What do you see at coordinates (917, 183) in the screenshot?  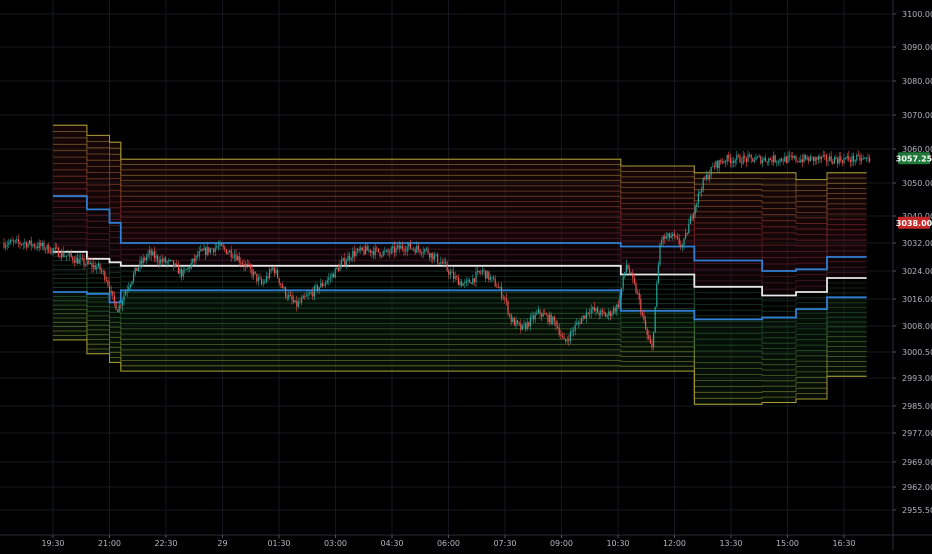 I see `y-tick-label: 3050.00` at bounding box center [917, 183].